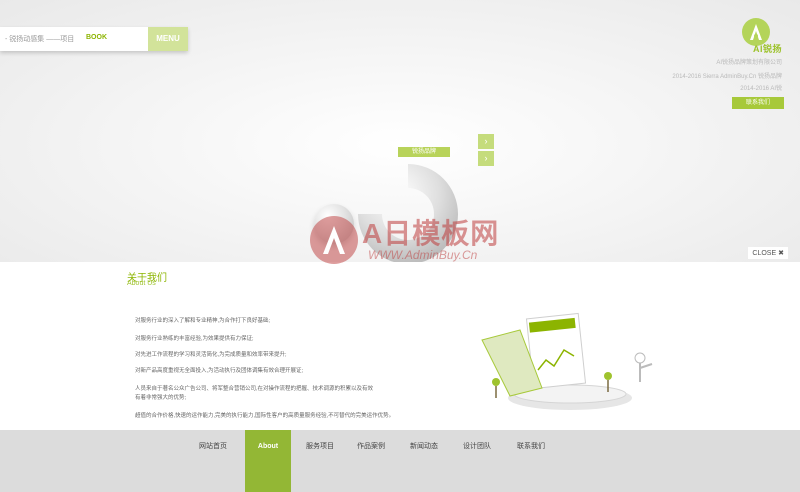 This screenshot has height=492, width=800. I want to click on side-tab-down: ›, so click(486, 158).